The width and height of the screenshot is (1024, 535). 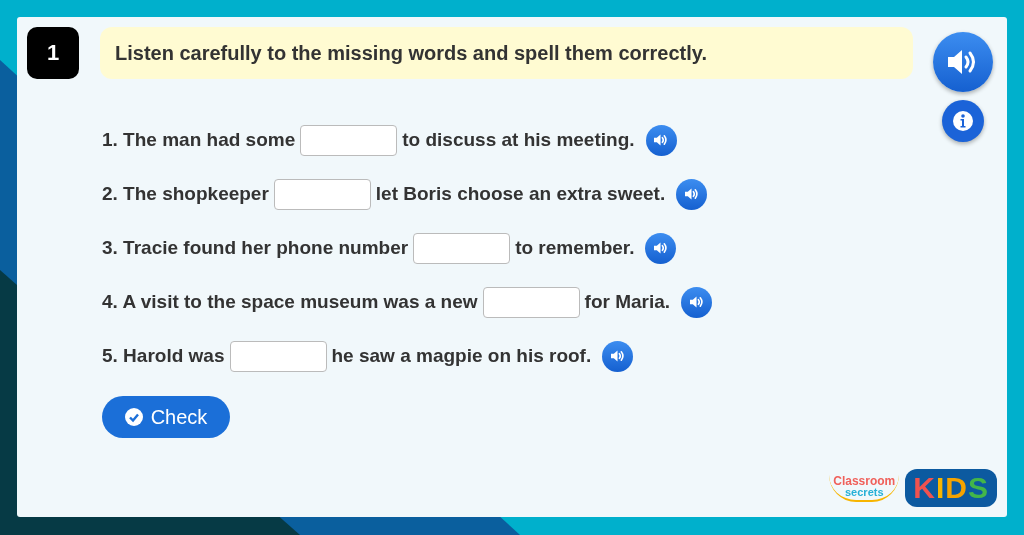 I want to click on logo-text: secrets, so click(x=864, y=492).